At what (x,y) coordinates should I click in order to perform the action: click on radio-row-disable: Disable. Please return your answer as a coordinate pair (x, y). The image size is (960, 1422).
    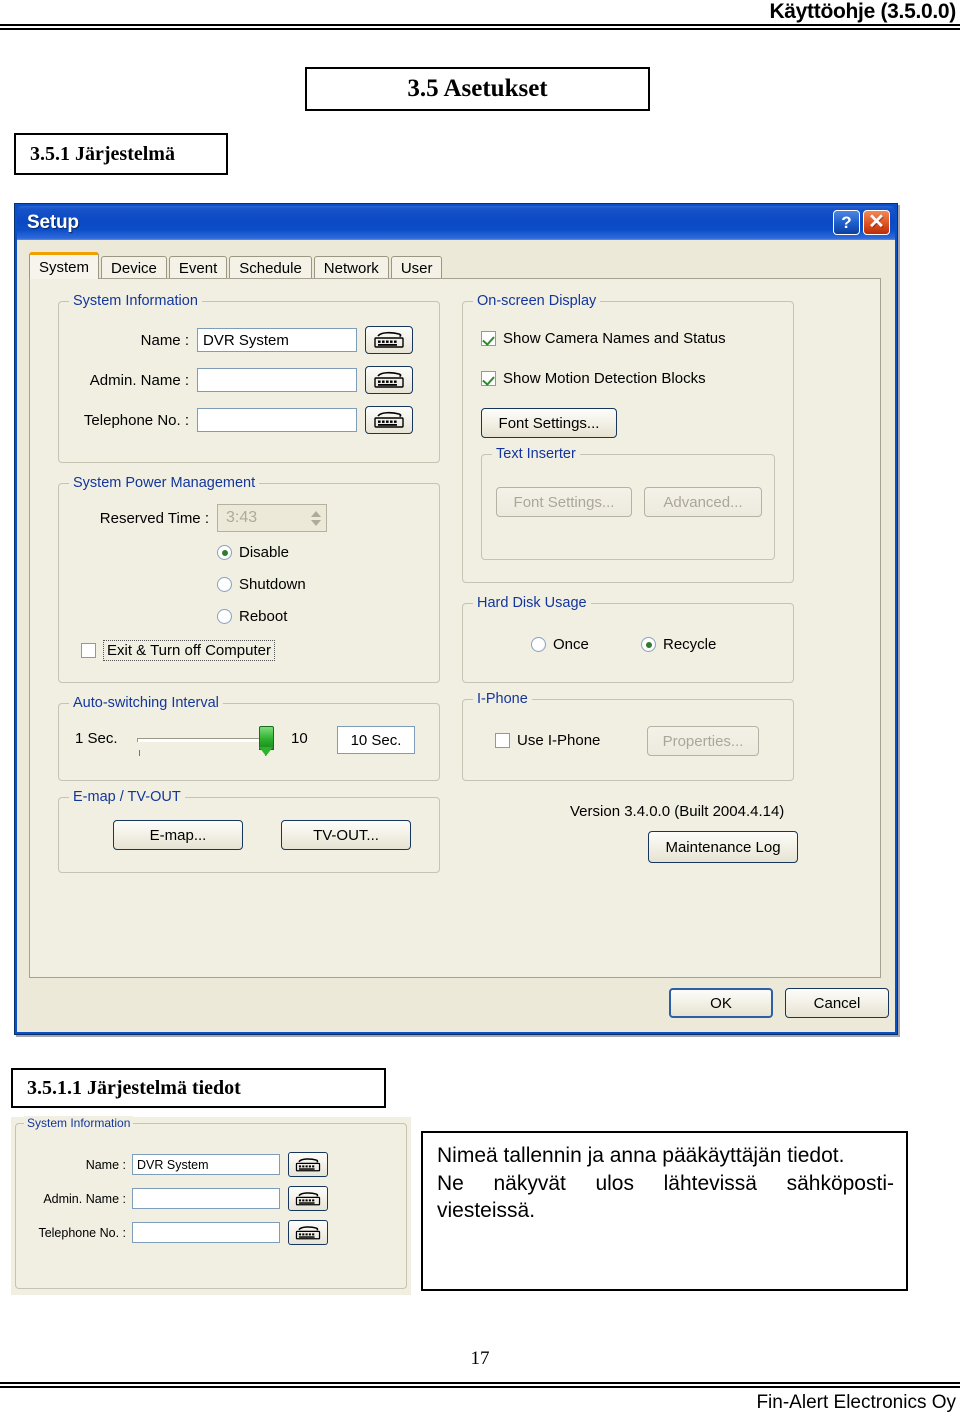
    Looking at the image, I should click on (253, 552).